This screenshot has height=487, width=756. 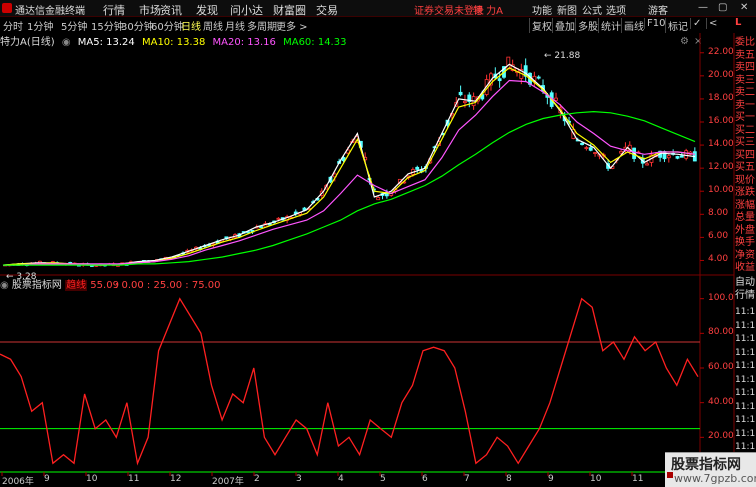 What do you see at coordinates (745, 243) in the screenshot?
I see `side-item: 换手` at bounding box center [745, 243].